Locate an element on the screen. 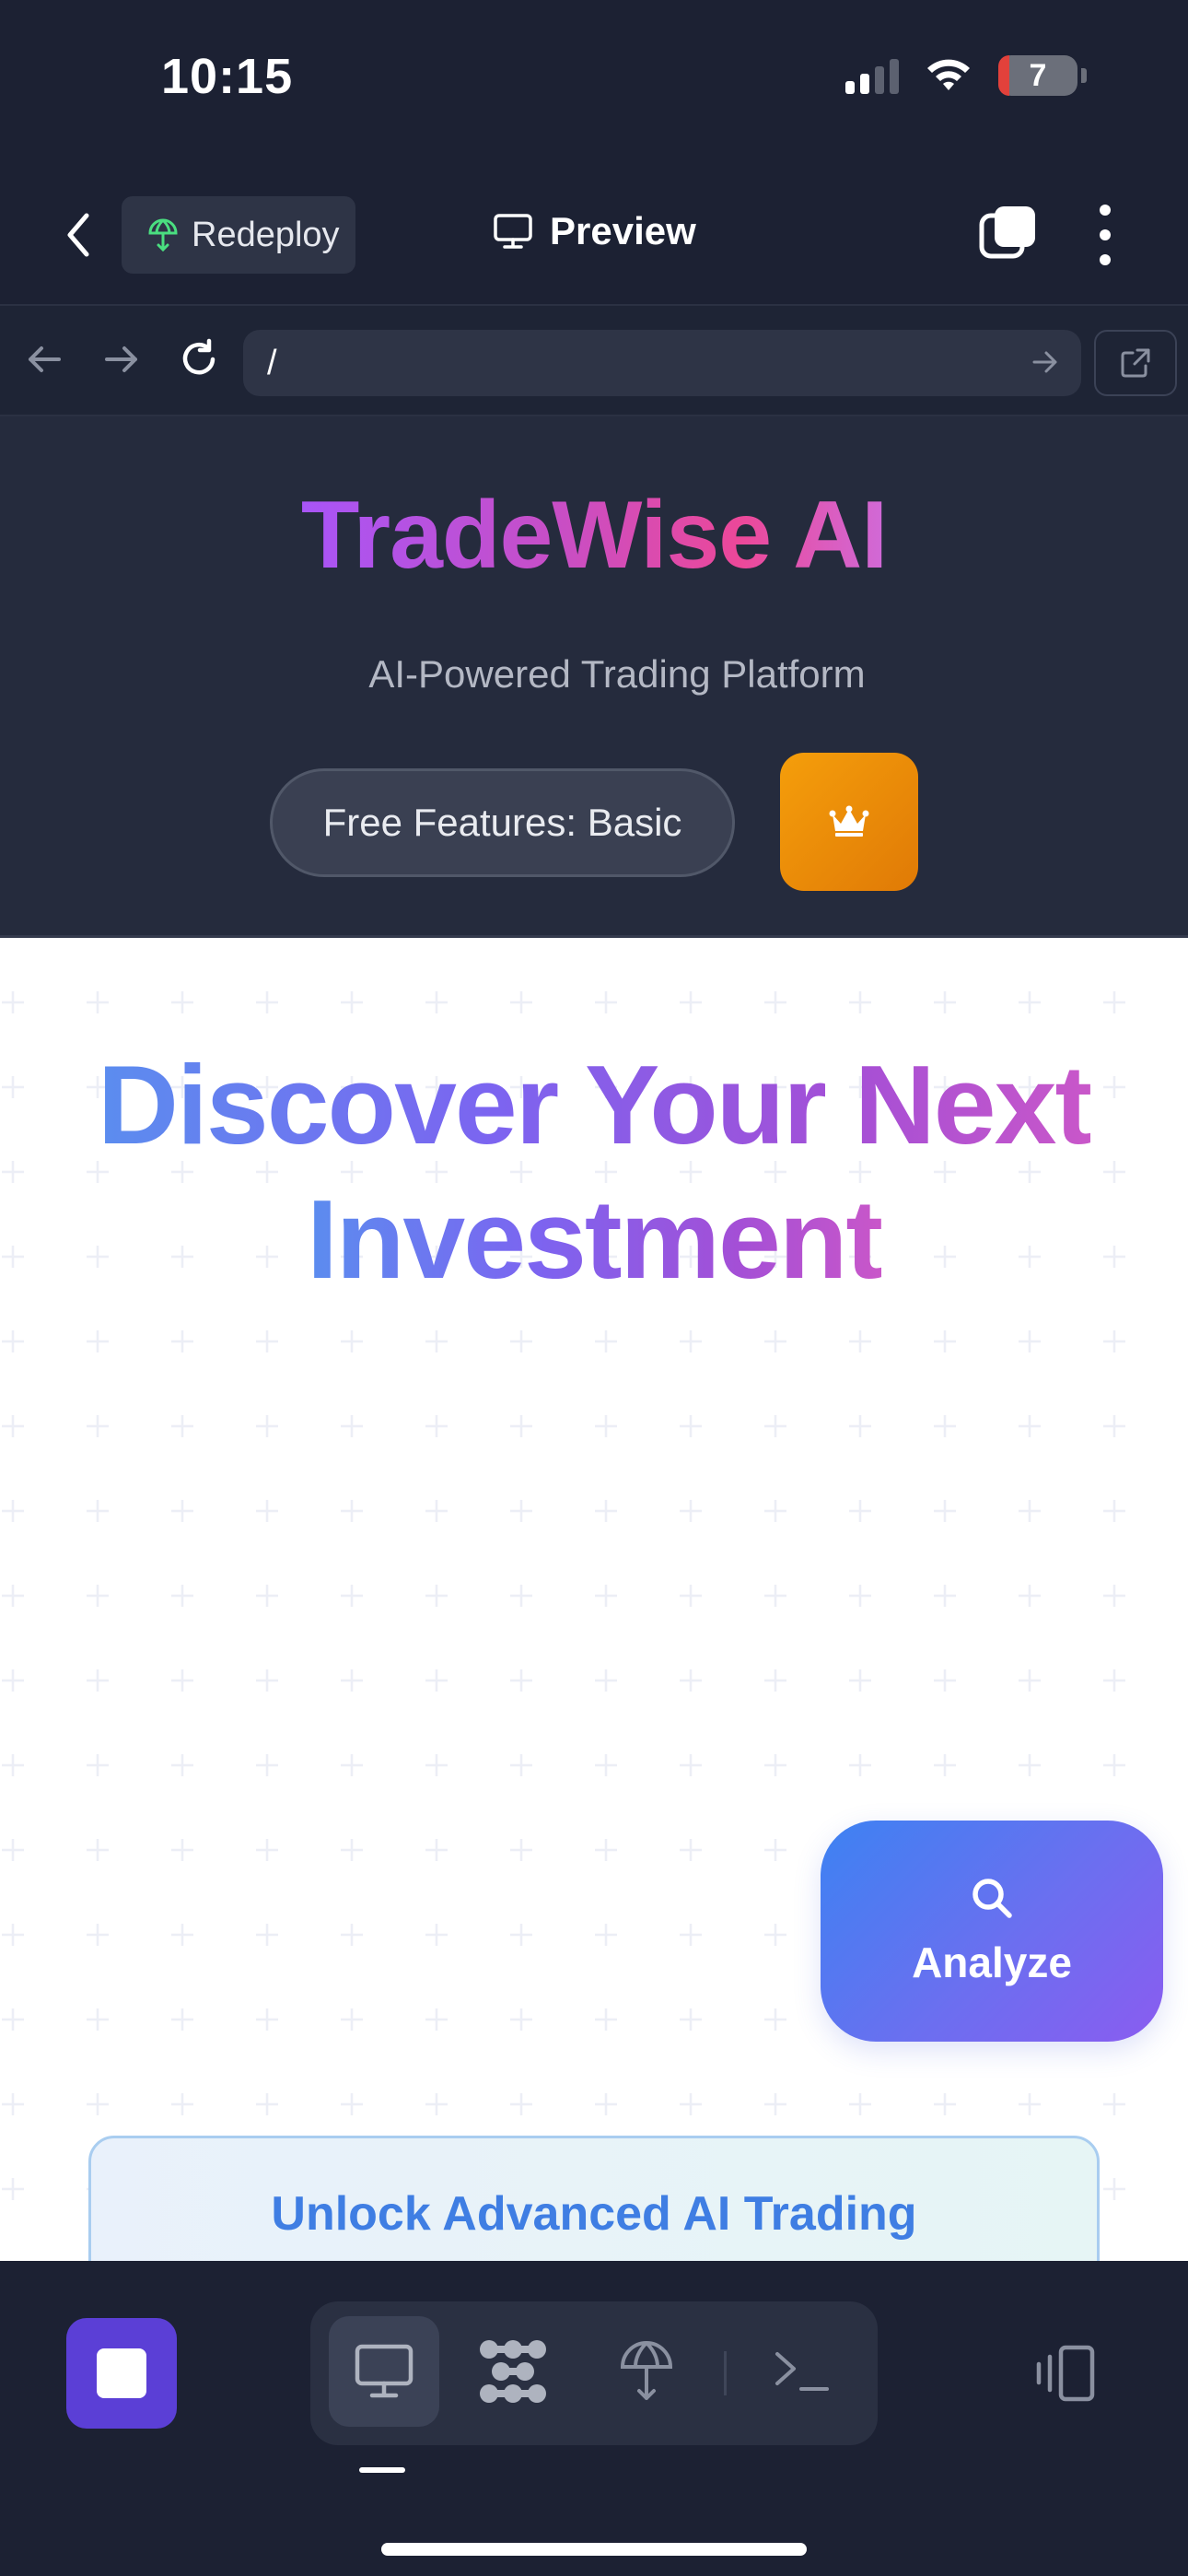  redeploy-label: Redeploy is located at coordinates (266, 234).